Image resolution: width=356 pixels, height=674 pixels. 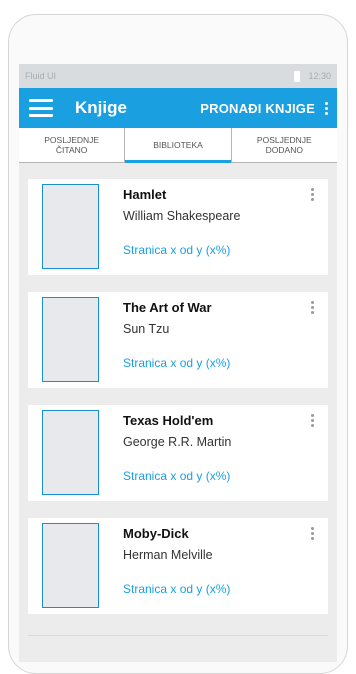 I want to click on status-bar: Fluid UI 12:30, so click(x=178, y=76).